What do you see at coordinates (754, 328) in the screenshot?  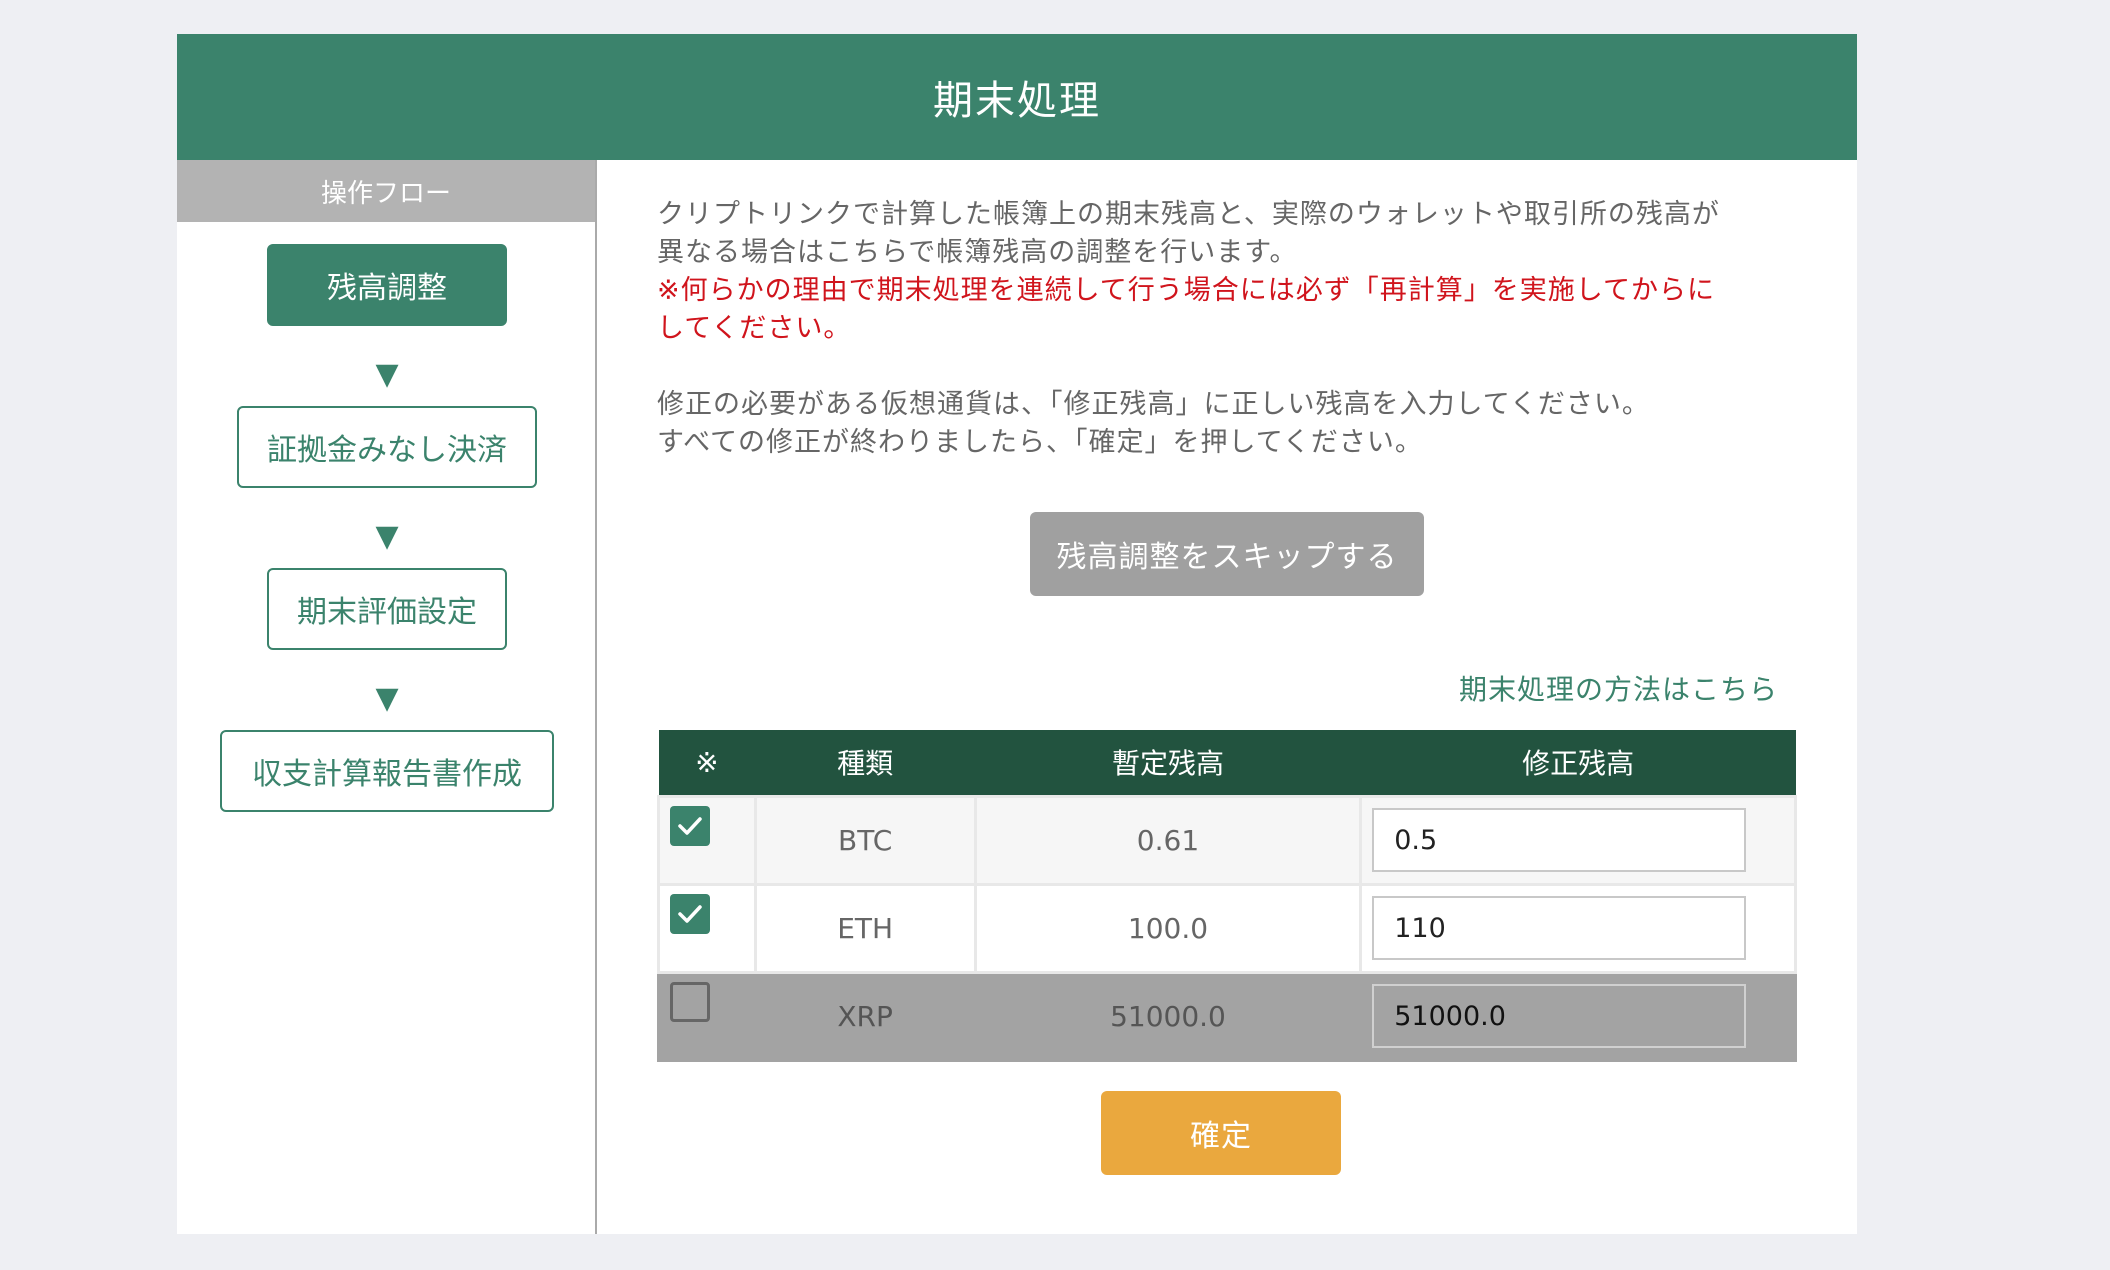 I see `warning-text: してください。` at bounding box center [754, 328].